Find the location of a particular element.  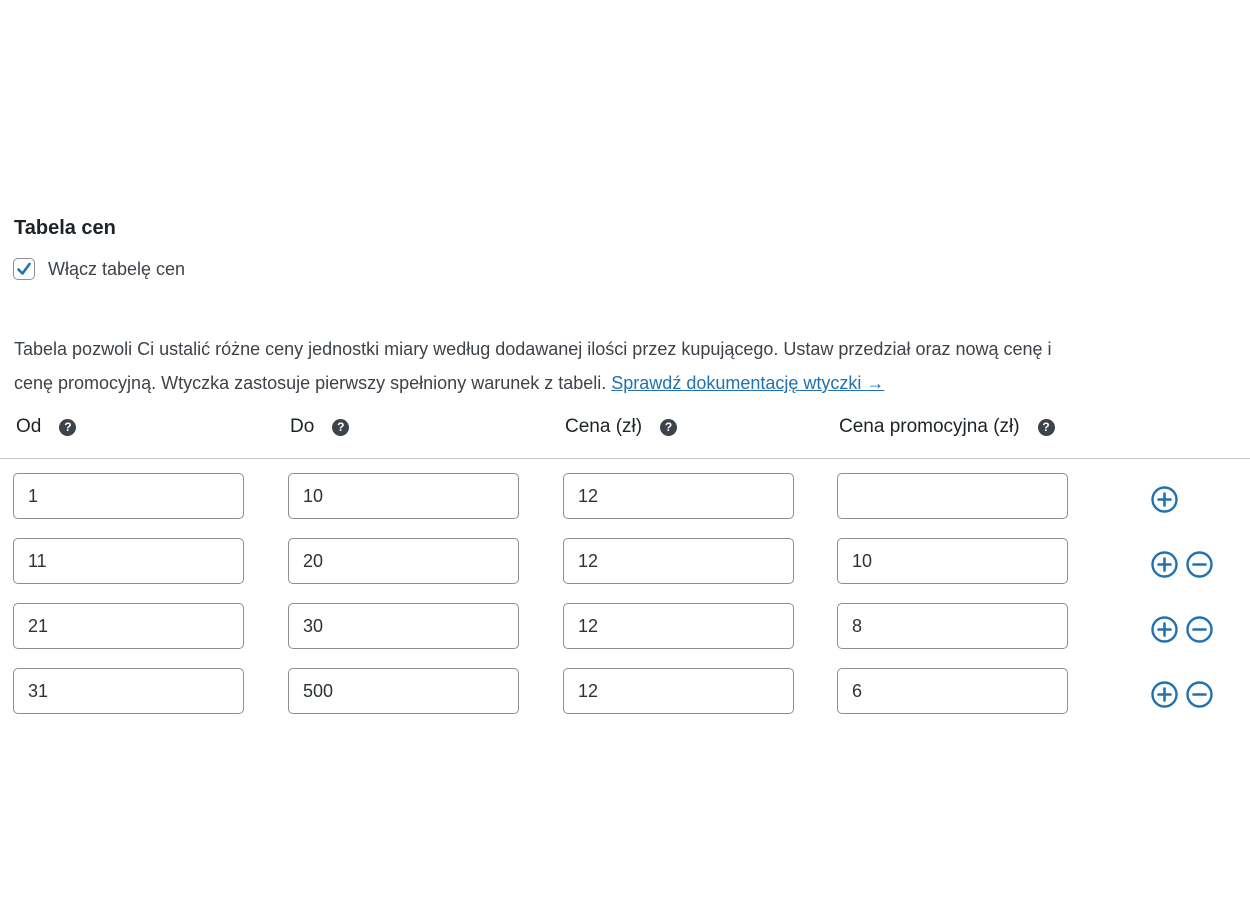

column-header-sale-price: Cena promocyjna (zł) ? is located at coordinates (947, 427).